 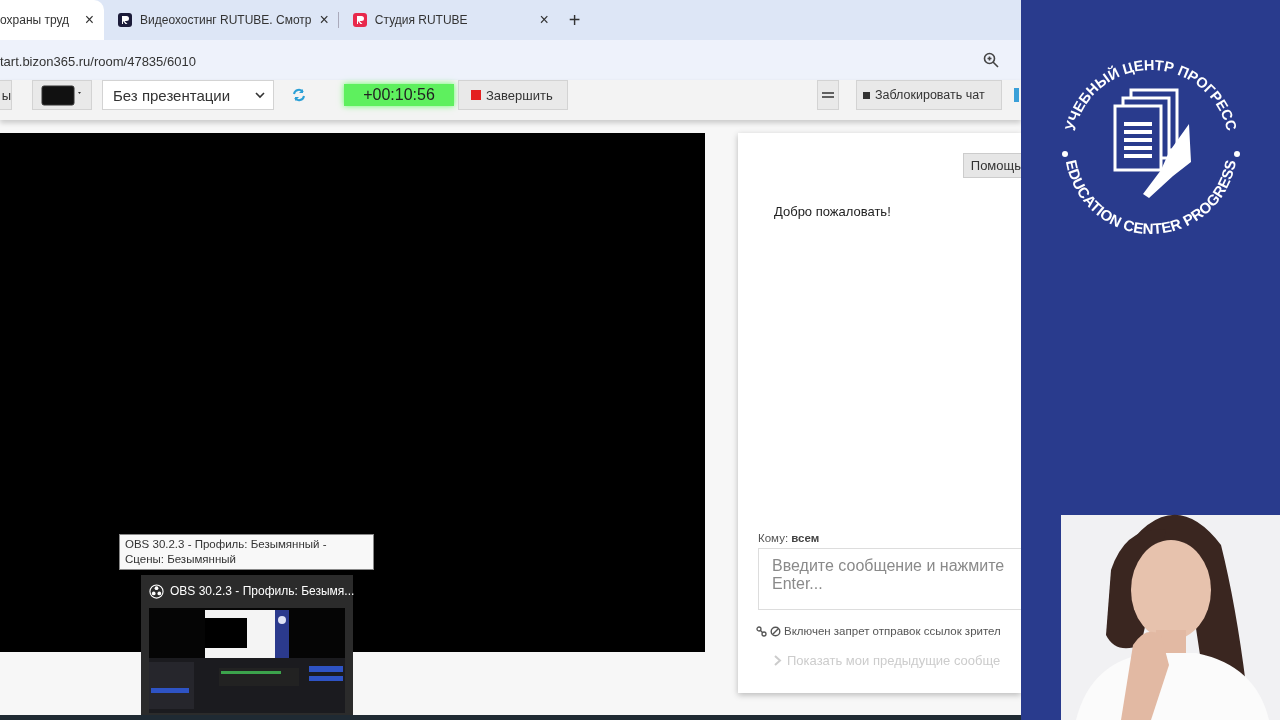 What do you see at coordinates (221, 20) in the screenshot?
I see `browser-tab: Видеохостинг RUTUBE. Смотр ×` at bounding box center [221, 20].